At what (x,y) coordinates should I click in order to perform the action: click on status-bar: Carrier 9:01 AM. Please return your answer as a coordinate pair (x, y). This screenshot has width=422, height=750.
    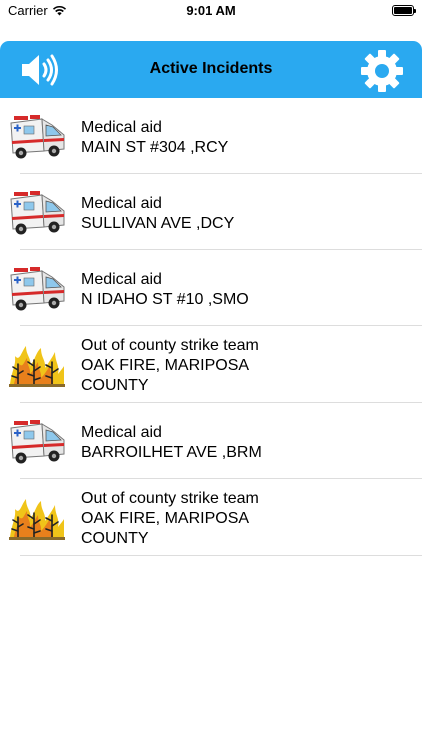
    Looking at the image, I should click on (211, 12).